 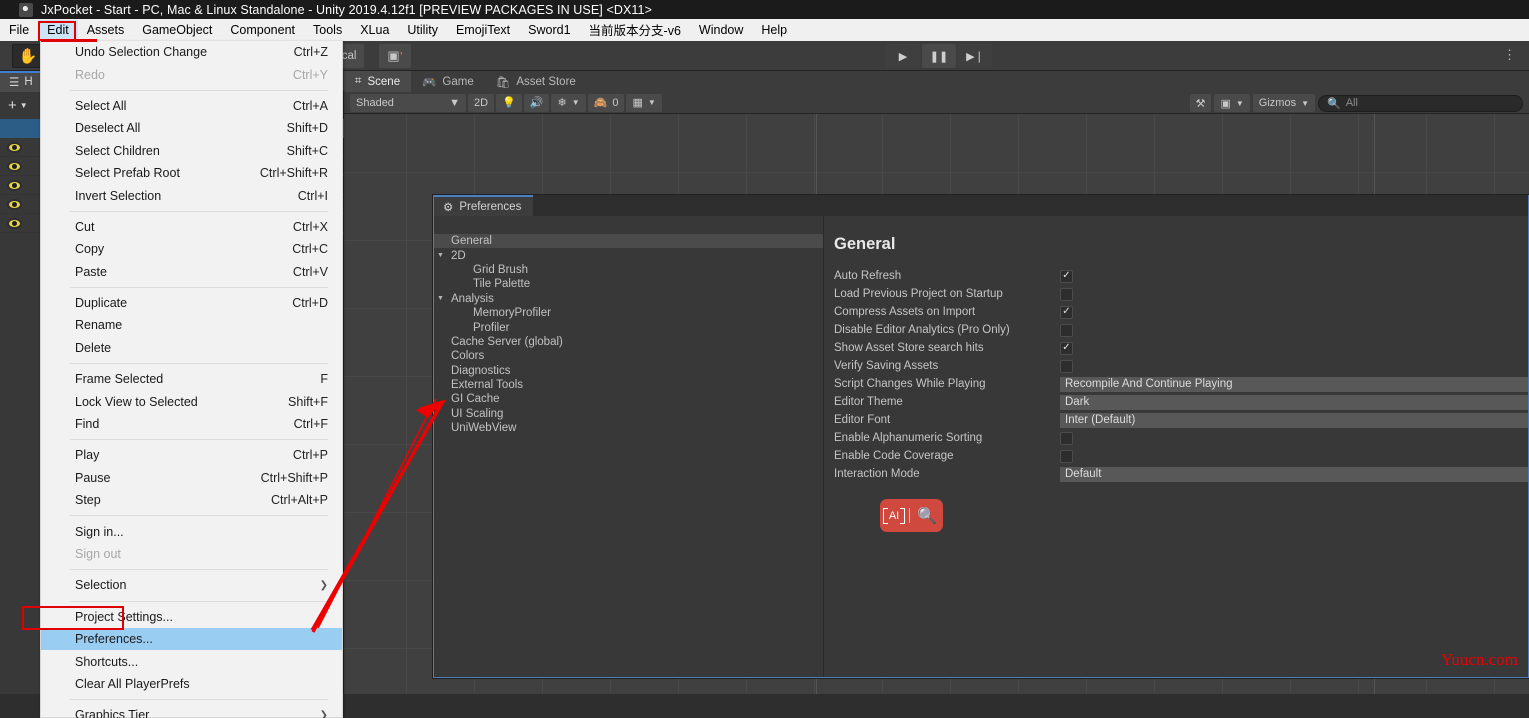 What do you see at coordinates (628, 399) in the screenshot?
I see `pref-category-gi-cache: GI Cache` at bounding box center [628, 399].